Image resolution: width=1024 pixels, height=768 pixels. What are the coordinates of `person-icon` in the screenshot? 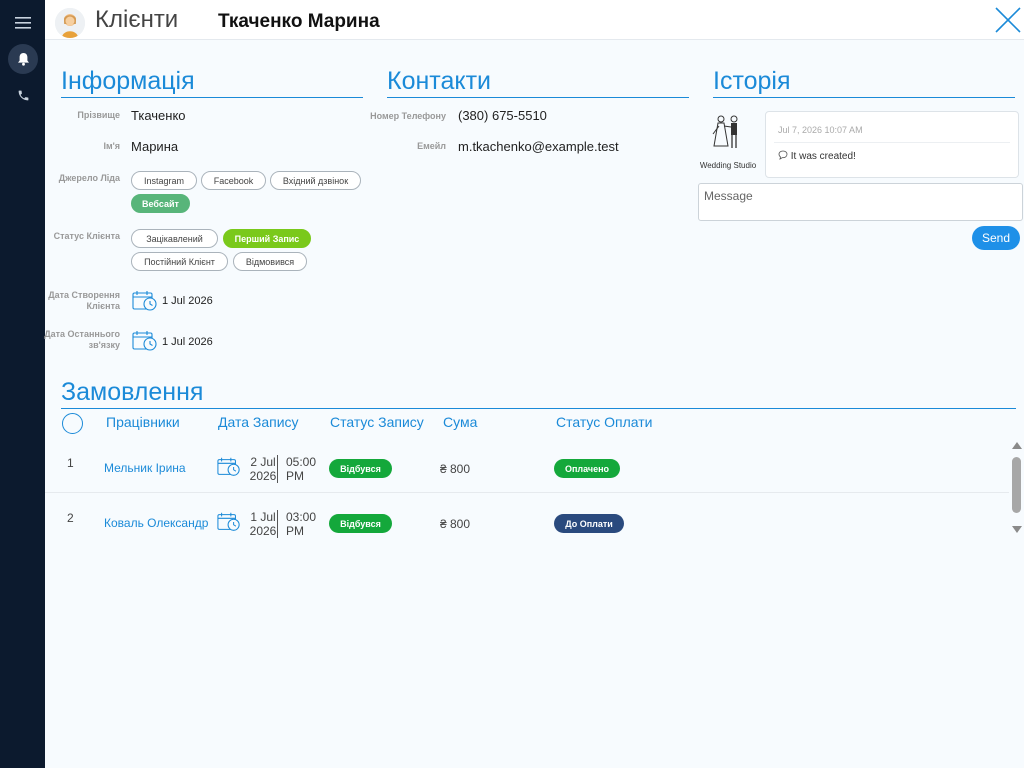 It's located at (70, 23).